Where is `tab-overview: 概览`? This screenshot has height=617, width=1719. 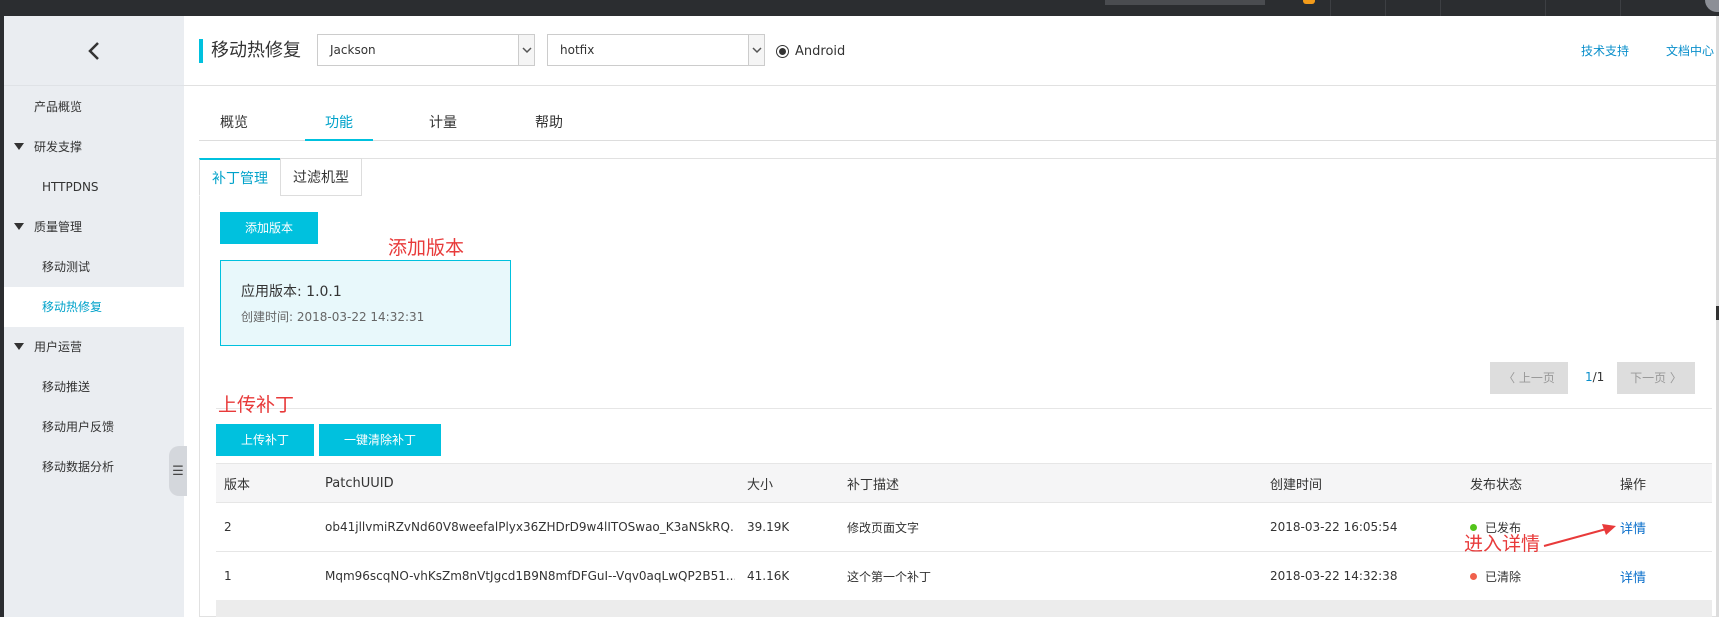
tab-overview: 概览 is located at coordinates (234, 123).